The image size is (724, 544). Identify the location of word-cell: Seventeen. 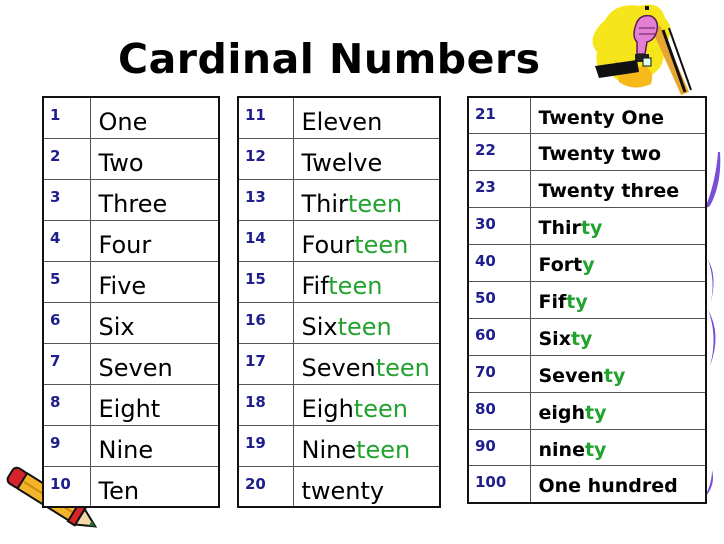
(366, 363).